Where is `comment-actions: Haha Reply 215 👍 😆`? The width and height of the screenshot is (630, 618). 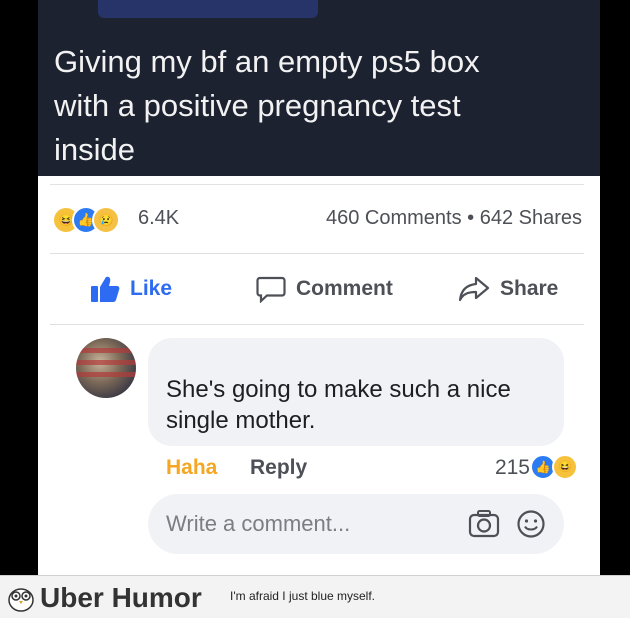
comment-actions: Haha Reply 215 👍 😆 is located at coordinates (376, 469).